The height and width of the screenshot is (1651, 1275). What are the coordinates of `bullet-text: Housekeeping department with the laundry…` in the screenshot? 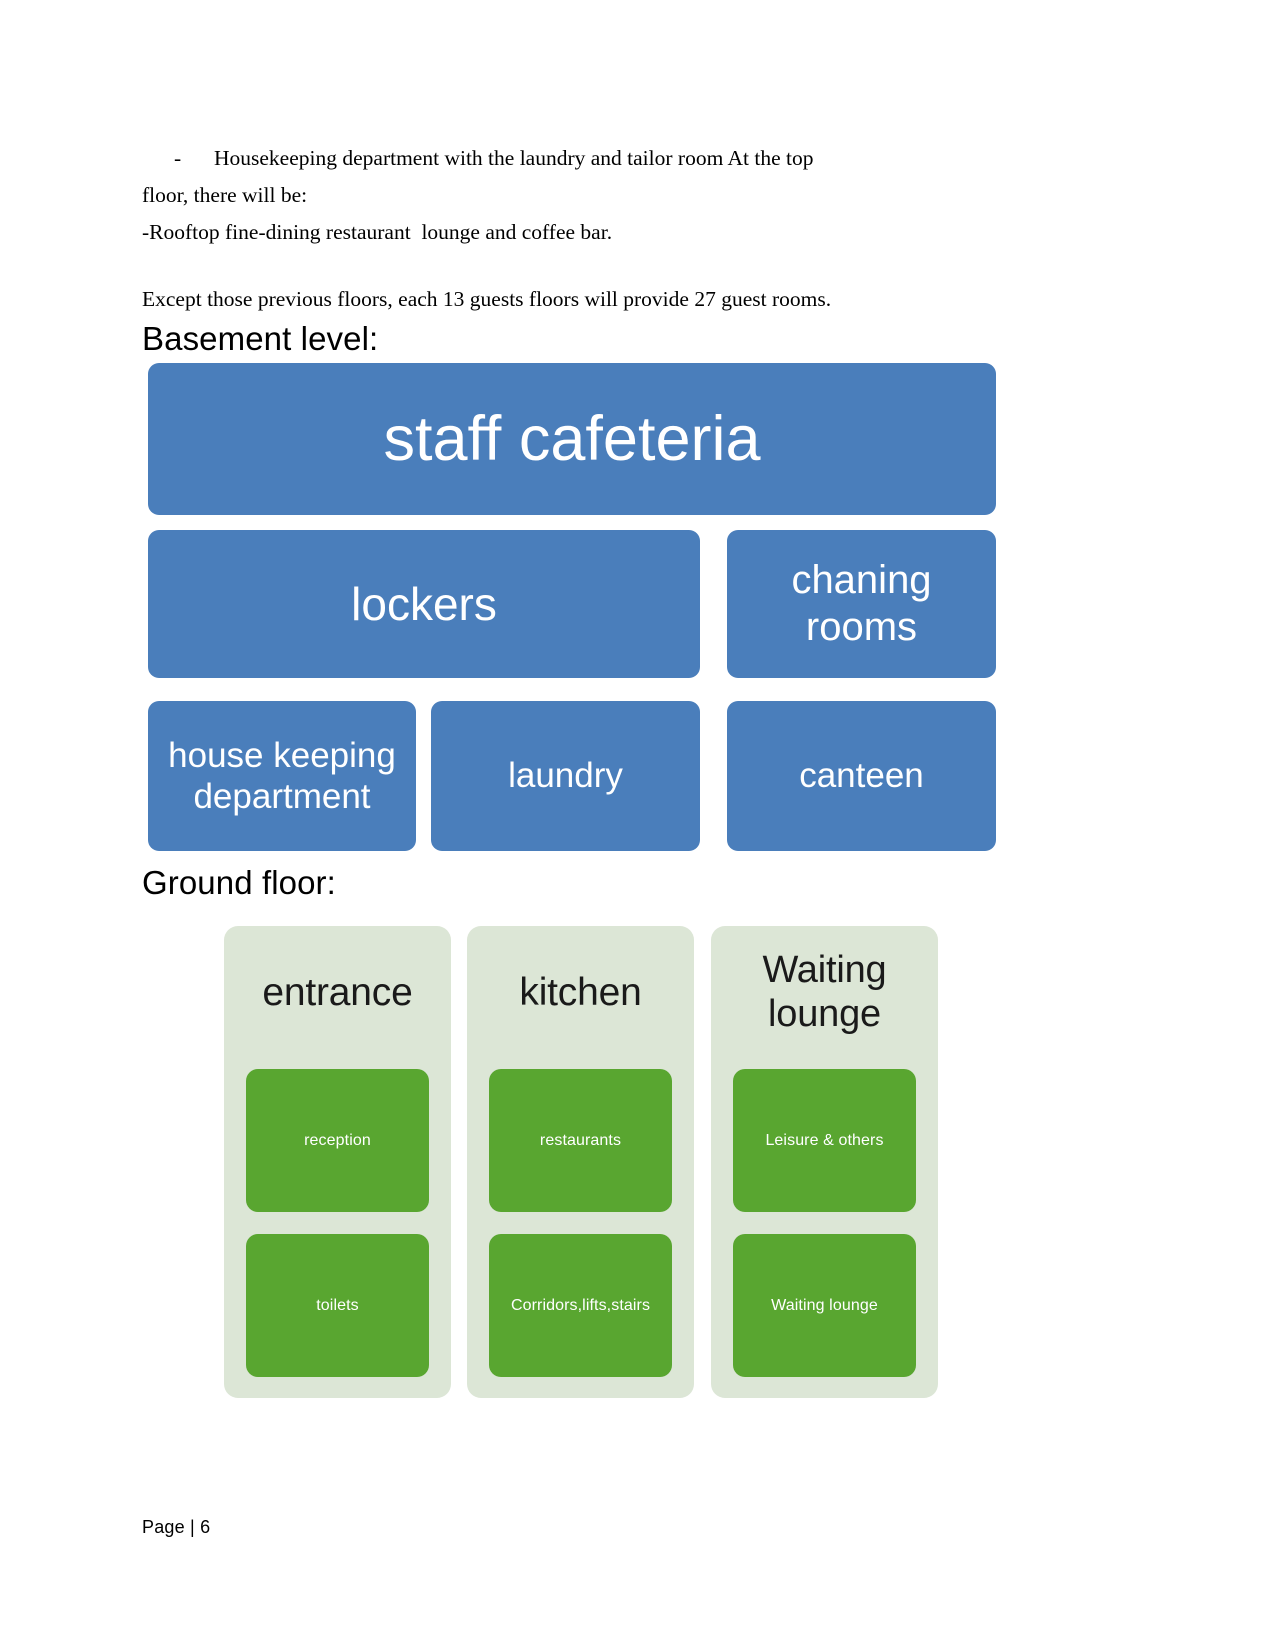 It's located at (514, 158).